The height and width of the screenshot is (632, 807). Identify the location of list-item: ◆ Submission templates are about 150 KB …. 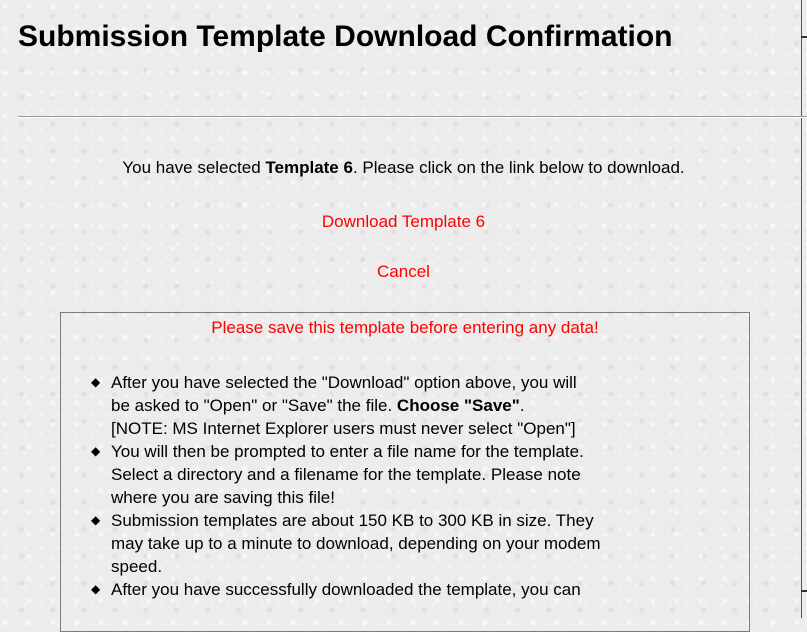
(421, 543).